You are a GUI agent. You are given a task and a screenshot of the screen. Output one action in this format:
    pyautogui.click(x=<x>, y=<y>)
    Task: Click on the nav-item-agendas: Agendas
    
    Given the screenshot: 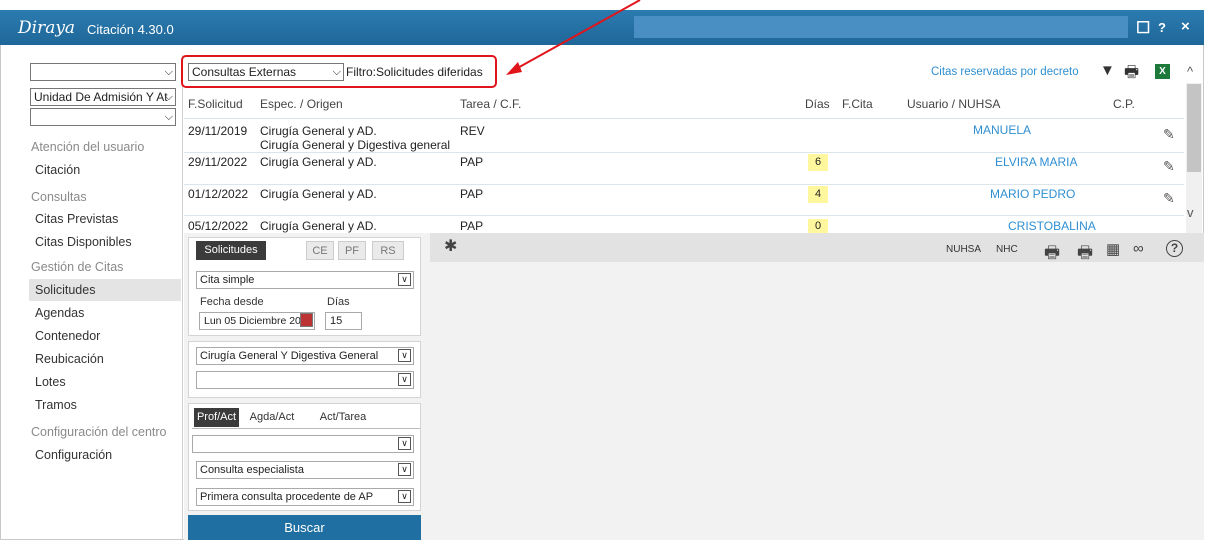 What is the action you would take?
    pyautogui.click(x=59, y=313)
    